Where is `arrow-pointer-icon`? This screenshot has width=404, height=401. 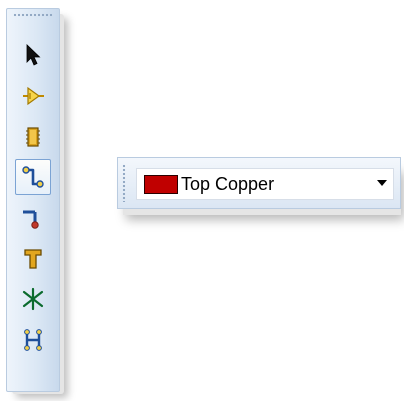 arrow-pointer-icon is located at coordinates (33, 55).